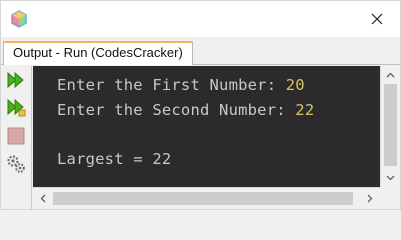 The height and width of the screenshot is (240, 401). Describe the element at coordinates (171, 85) in the screenshot. I see `prompt-first-number: Enter the First Number:` at that location.